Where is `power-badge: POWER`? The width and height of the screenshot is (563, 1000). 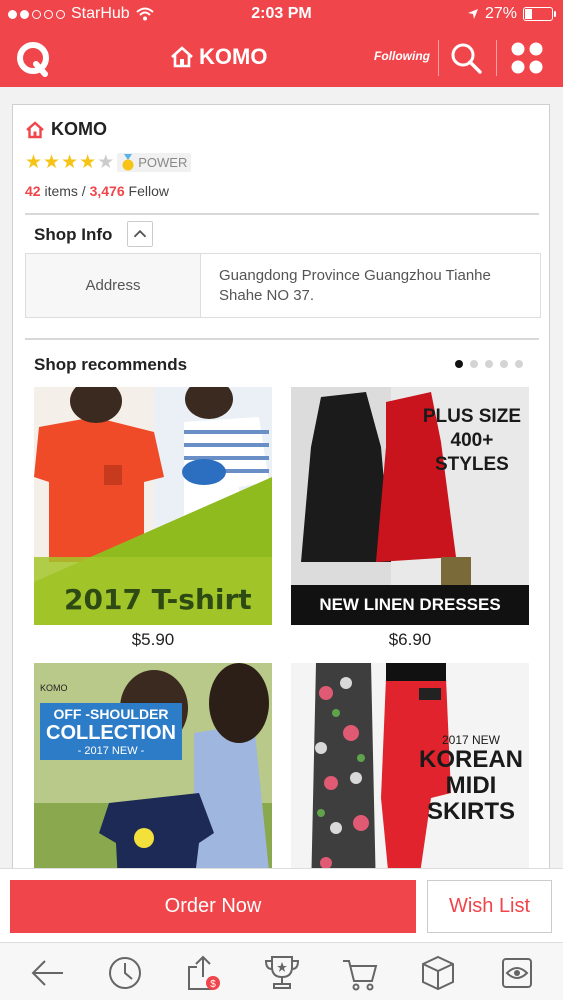 power-badge: POWER is located at coordinates (154, 162).